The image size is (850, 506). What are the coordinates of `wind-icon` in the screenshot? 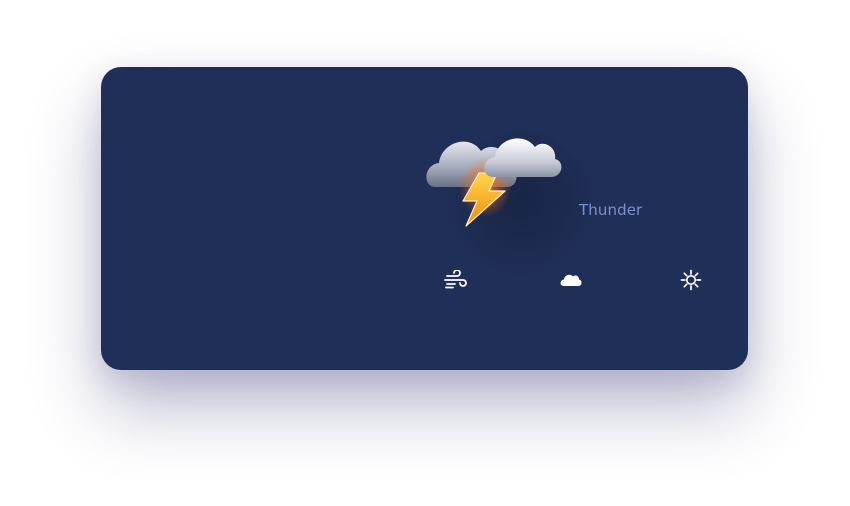 It's located at (455, 279).